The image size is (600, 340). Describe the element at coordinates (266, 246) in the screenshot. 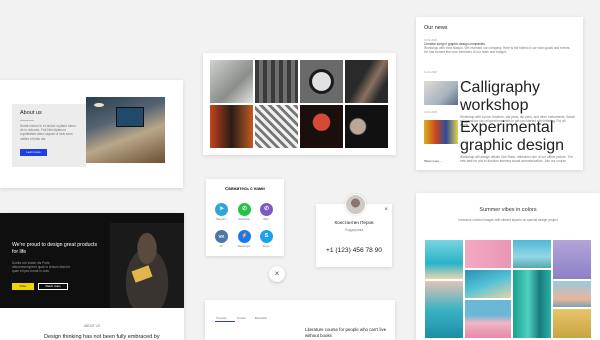

I see `skype-label: Skype` at that location.